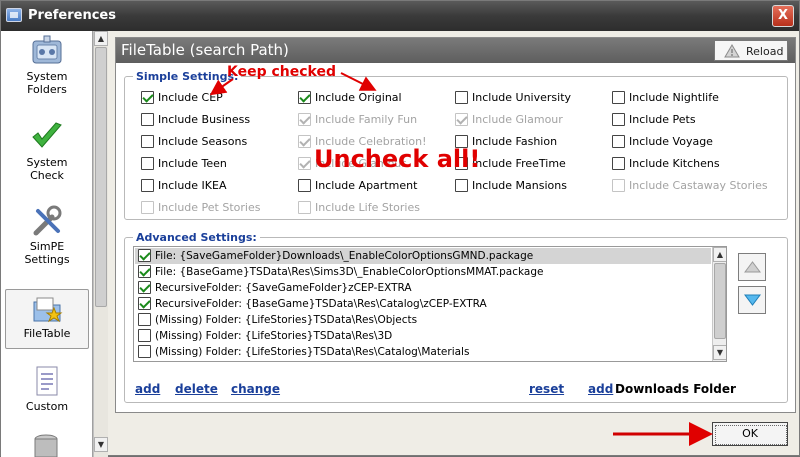 This screenshot has width=800, height=457. I want to click on arrow-to-cep-icon, so click(221, 87).